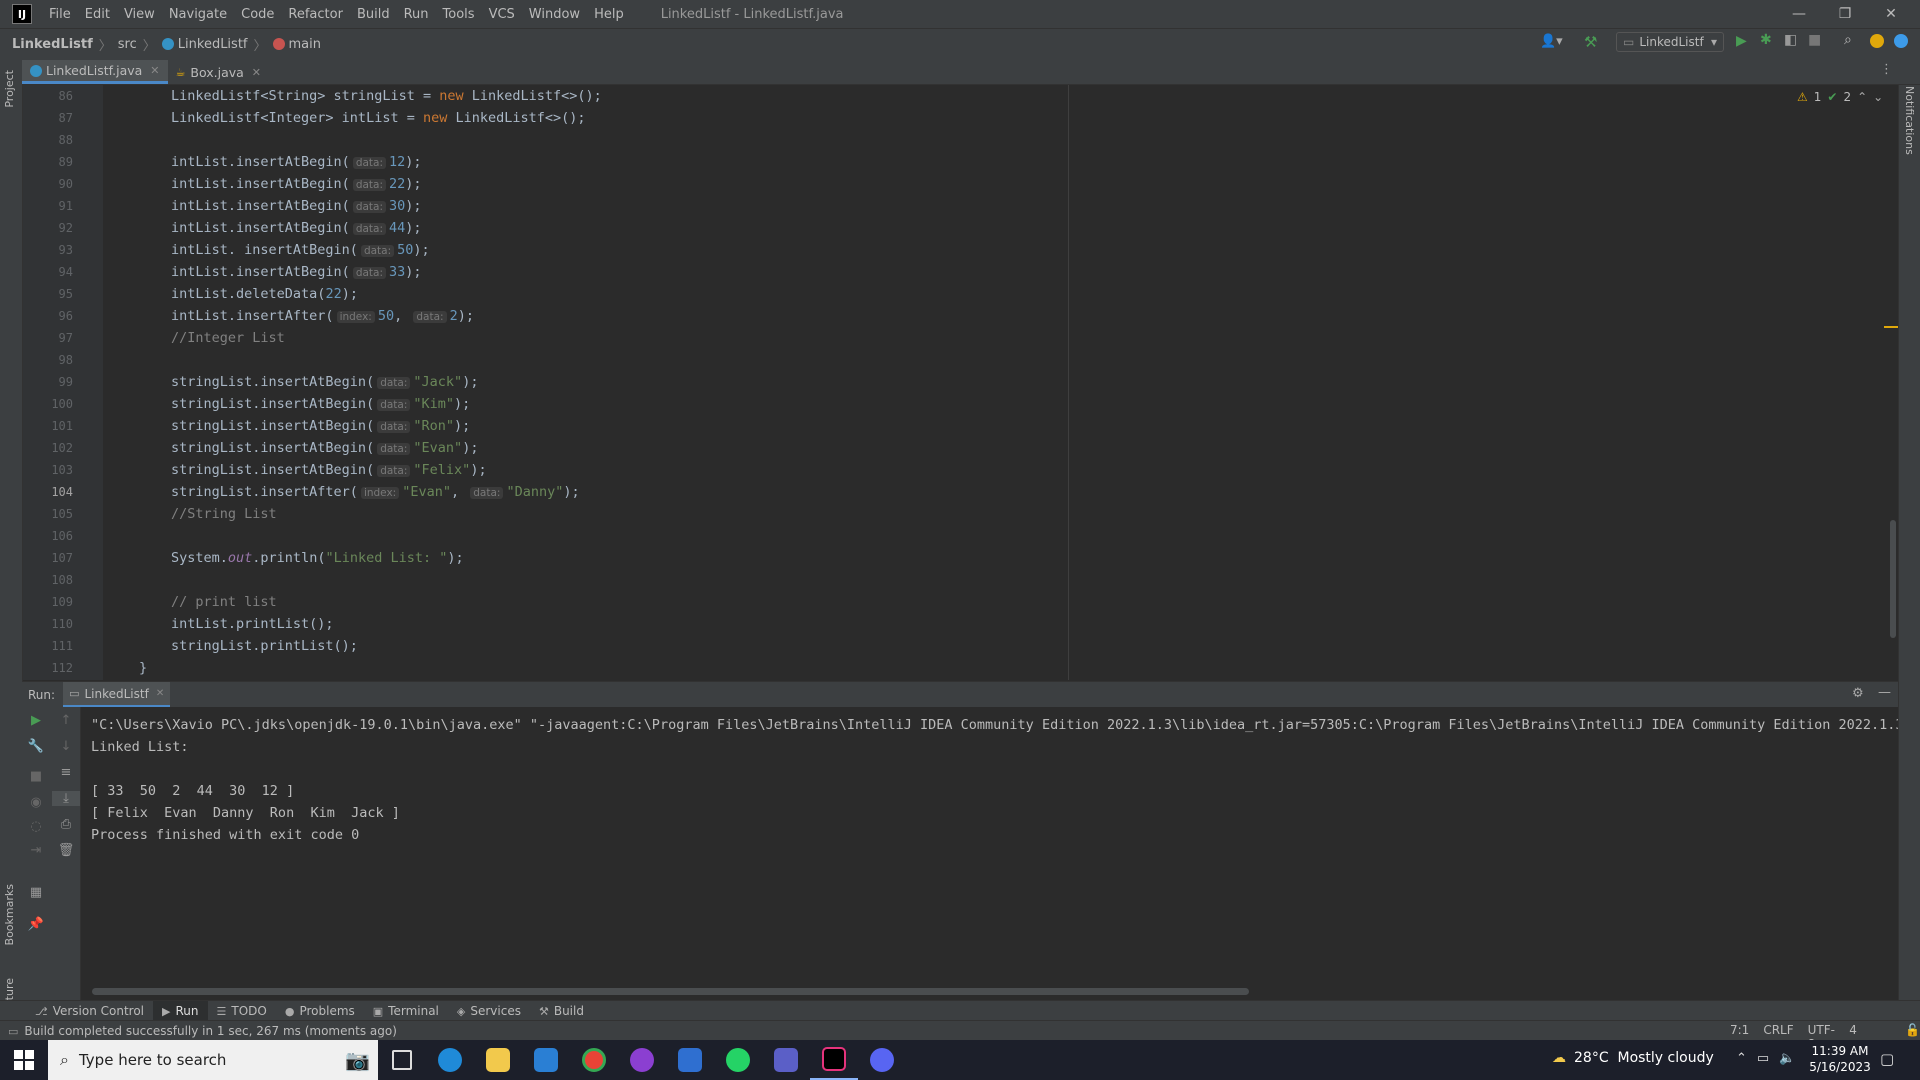 The image size is (1920, 1080). What do you see at coordinates (1887, 1059) in the screenshot?
I see `notification-center-icon: ▢` at bounding box center [1887, 1059].